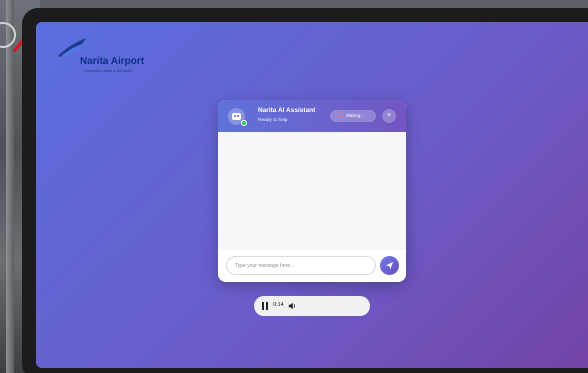  Describe the element at coordinates (10, 186) in the screenshot. I see `background-pole` at that location.